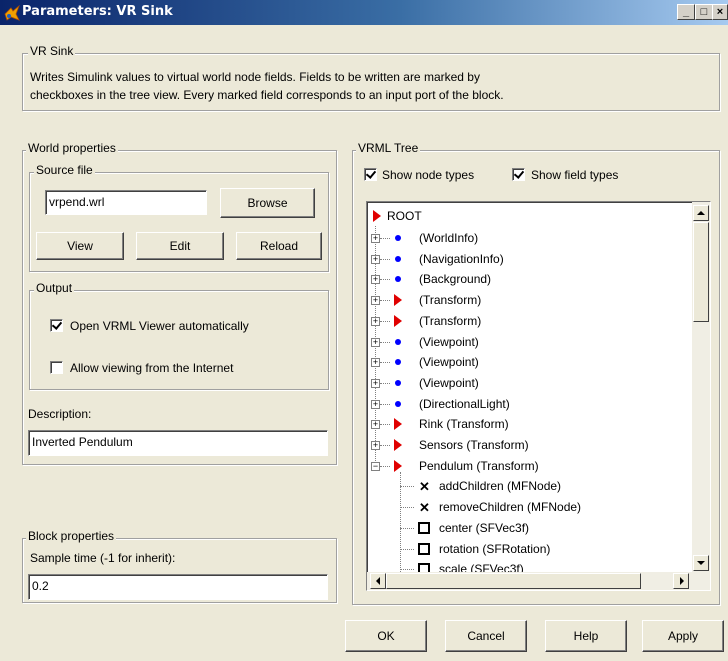 The image size is (728, 661). Describe the element at coordinates (455, 282) in the screenshot. I see `tree-node-label: (Background)` at that location.